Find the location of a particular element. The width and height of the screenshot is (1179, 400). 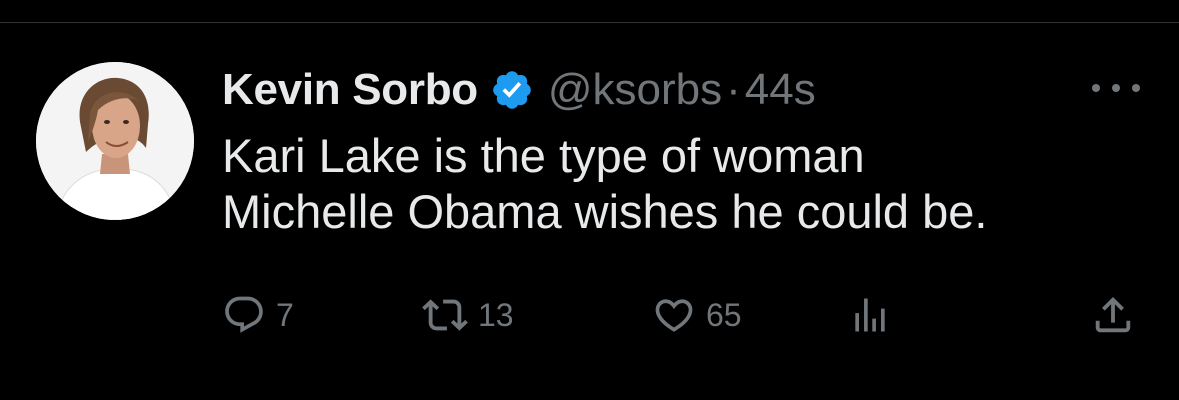

share-icon is located at coordinates (1113, 314).